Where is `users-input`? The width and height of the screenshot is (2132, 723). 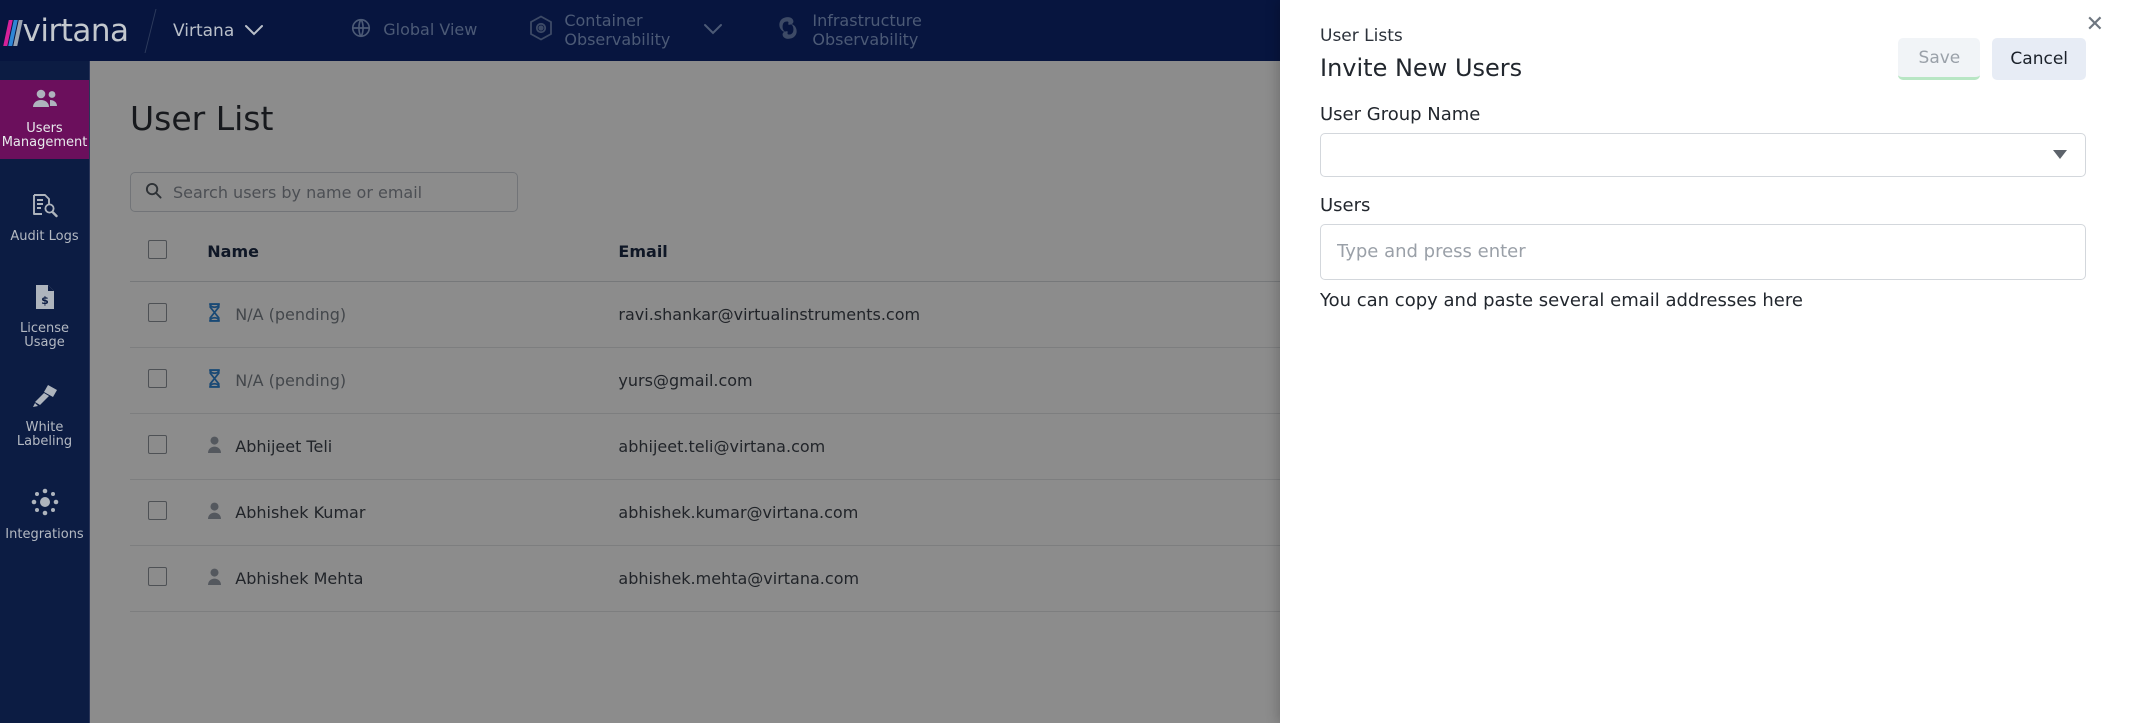
users-input is located at coordinates (1703, 251).